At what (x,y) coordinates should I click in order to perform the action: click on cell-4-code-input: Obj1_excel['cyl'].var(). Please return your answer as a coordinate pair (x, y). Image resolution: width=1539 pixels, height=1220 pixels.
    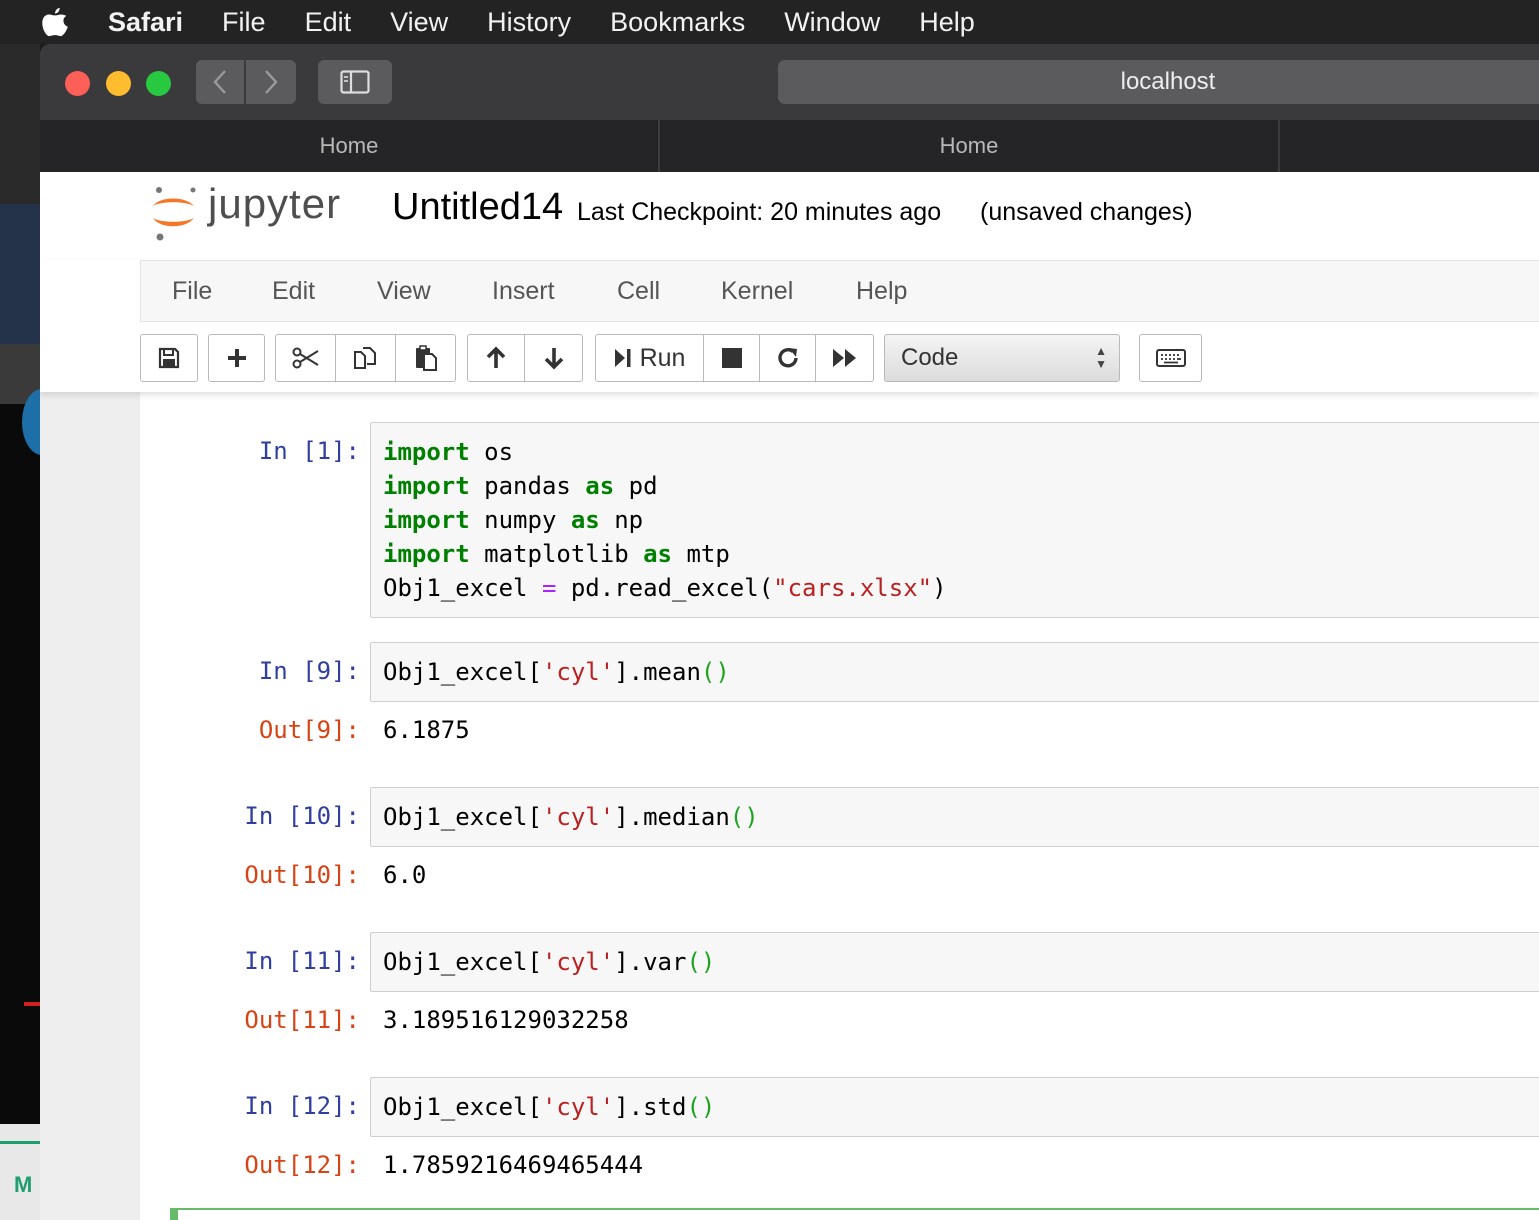
    Looking at the image, I should click on (954, 962).